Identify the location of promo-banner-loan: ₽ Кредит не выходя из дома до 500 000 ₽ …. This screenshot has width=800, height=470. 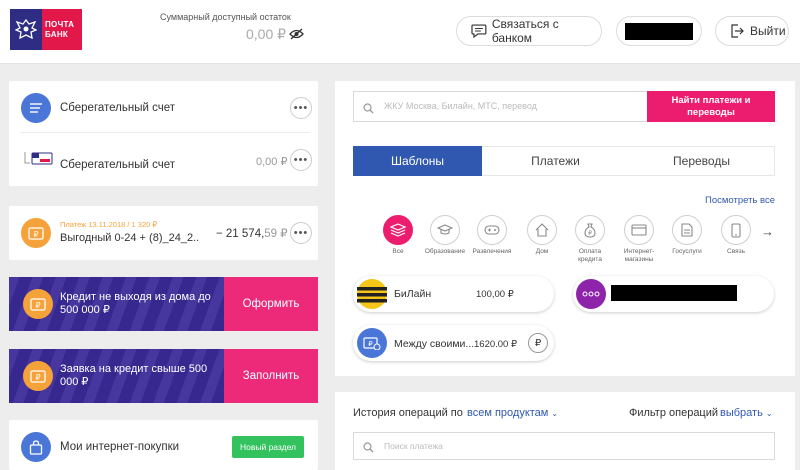
(163, 304).